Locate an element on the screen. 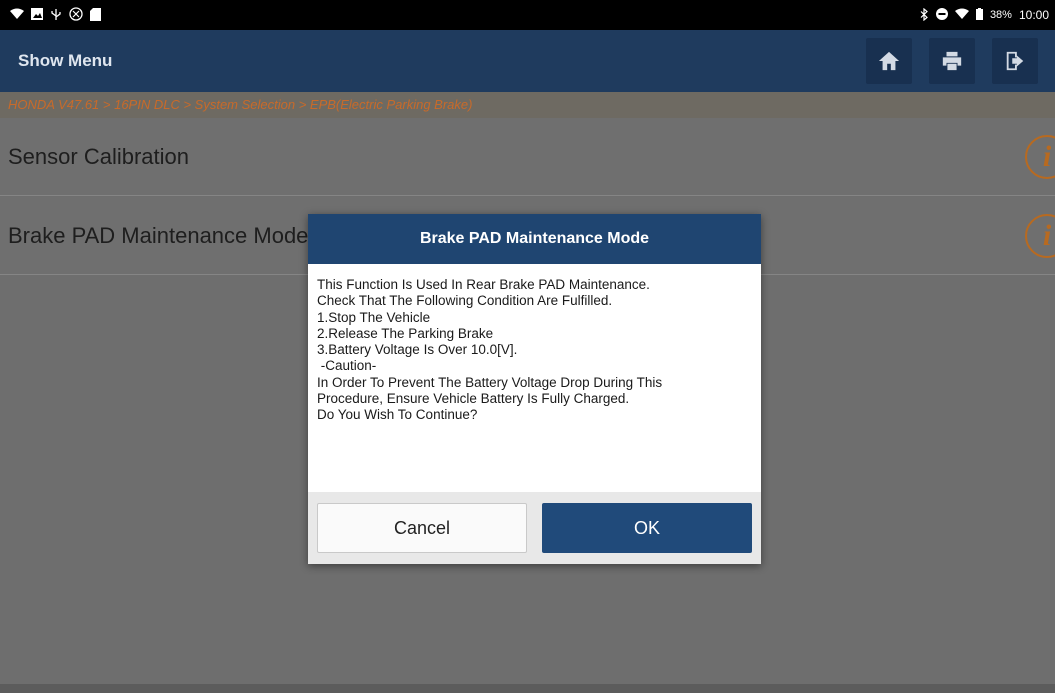 The image size is (1055, 693). do-not-disturb-icon is located at coordinates (941, 15).